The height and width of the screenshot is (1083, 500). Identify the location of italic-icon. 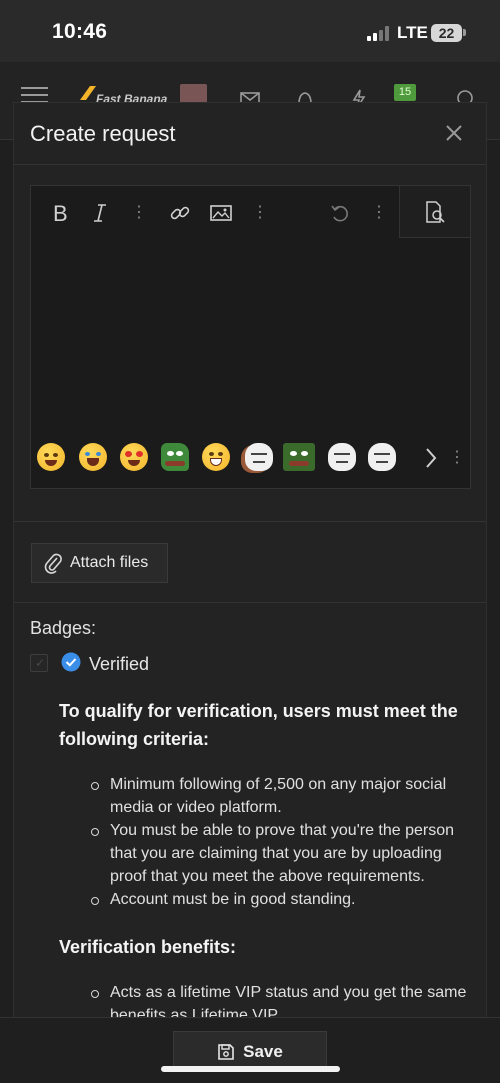
(100, 213).